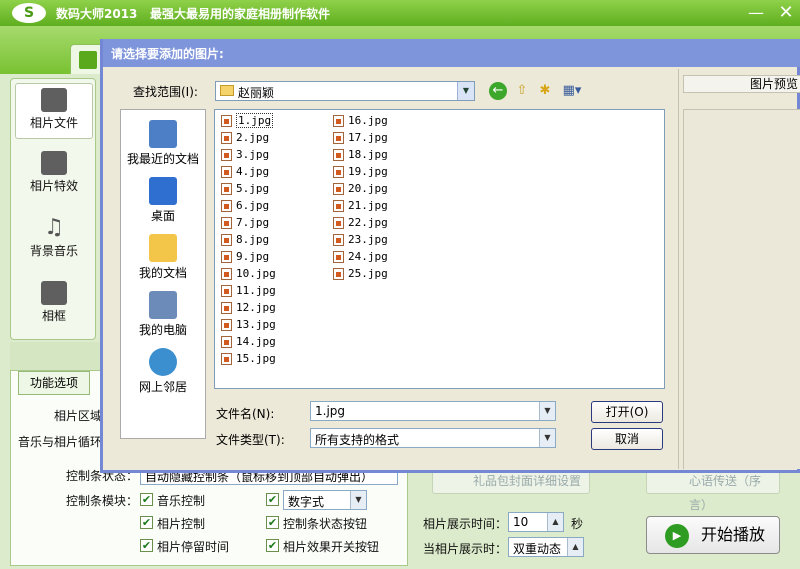  What do you see at coordinates (368, 239) in the screenshot?
I see `file-name: 23.jpg` at bounding box center [368, 239].